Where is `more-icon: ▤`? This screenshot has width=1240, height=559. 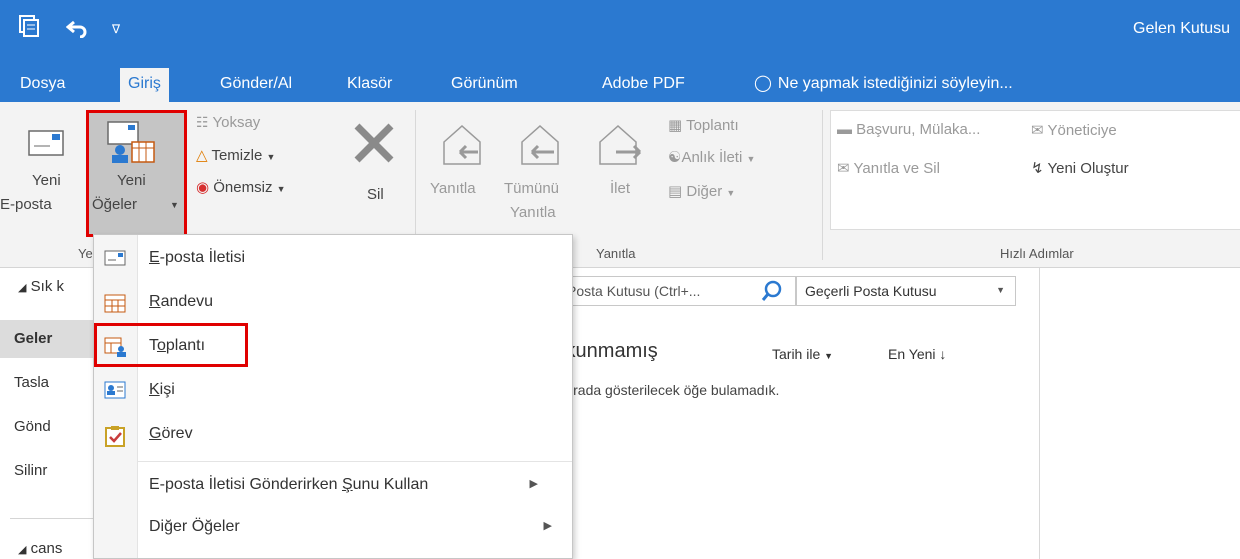 more-icon: ▤ is located at coordinates (675, 191).